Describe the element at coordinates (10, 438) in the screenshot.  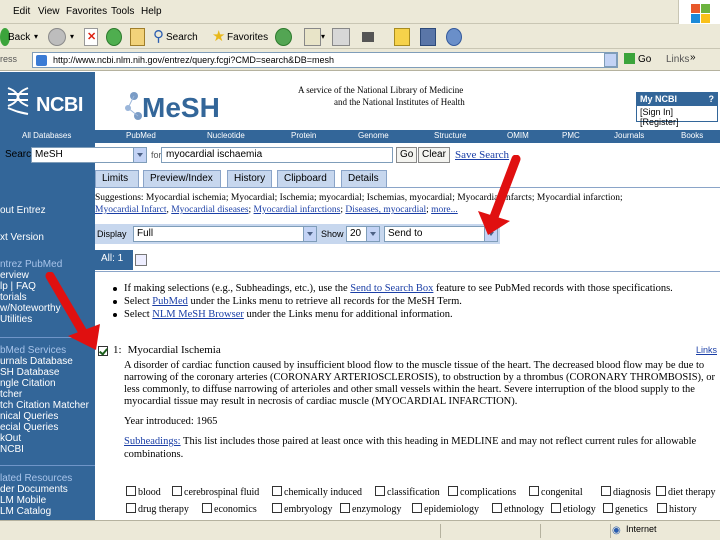
I see `sidebar-item-linkout: kOut` at that location.